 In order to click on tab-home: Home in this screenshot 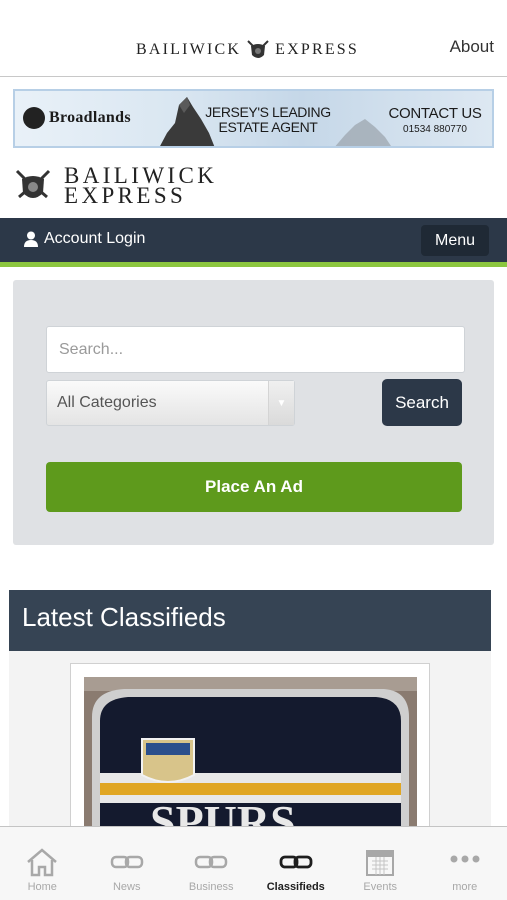, I will do `click(42, 863)`.